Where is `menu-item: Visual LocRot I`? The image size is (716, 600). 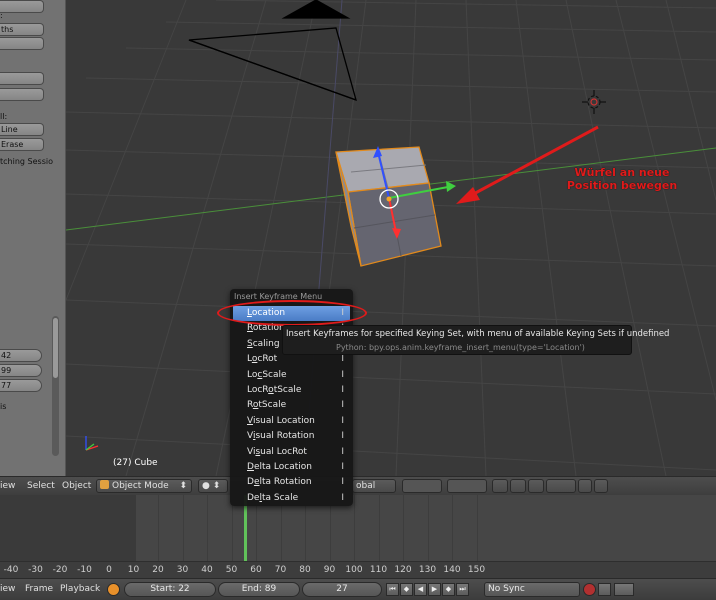
menu-item: Visual LocRot I is located at coordinates (291, 452).